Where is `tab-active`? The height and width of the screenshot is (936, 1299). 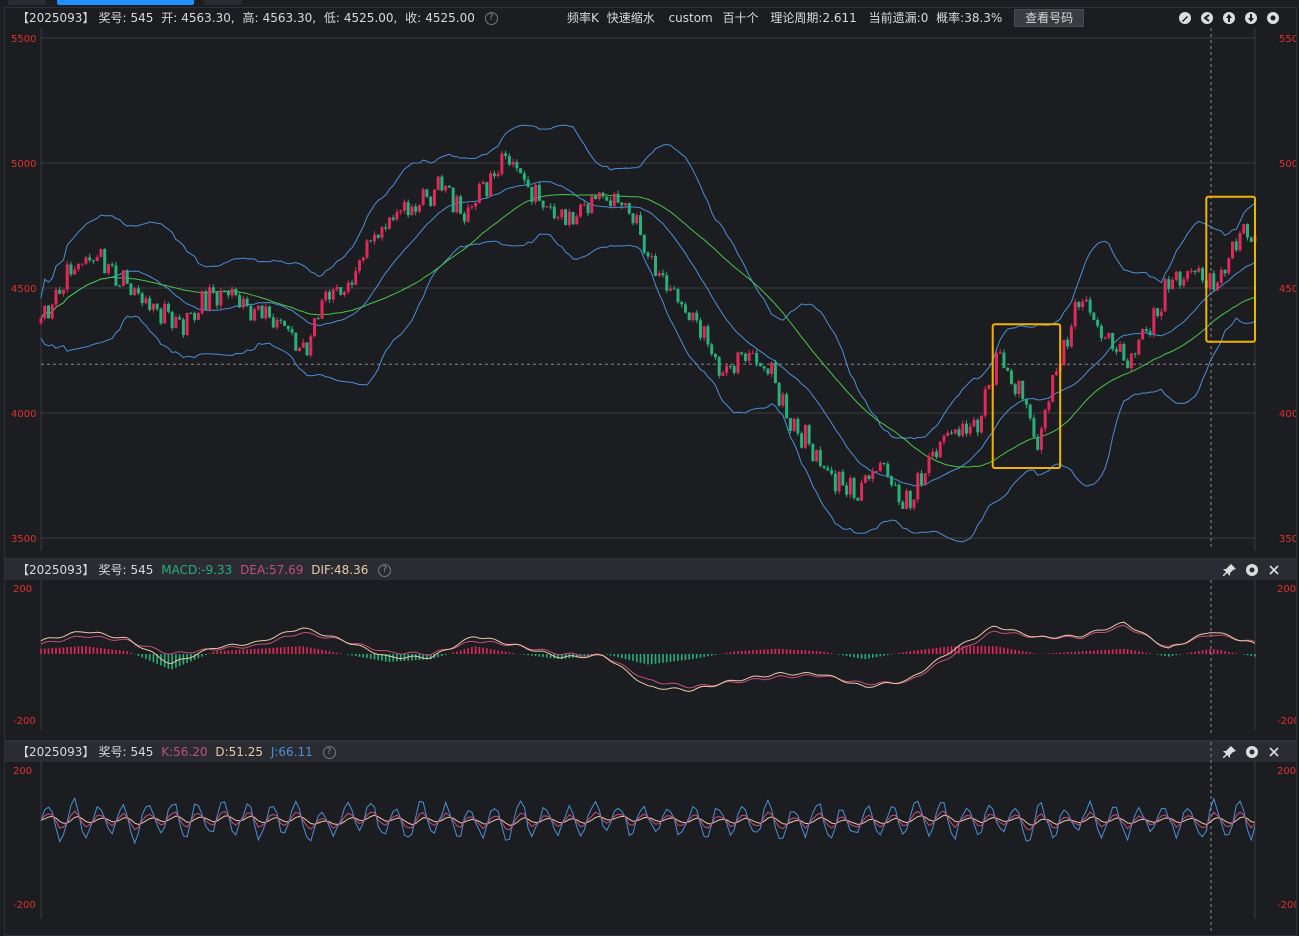
tab-active is located at coordinates (125, 2).